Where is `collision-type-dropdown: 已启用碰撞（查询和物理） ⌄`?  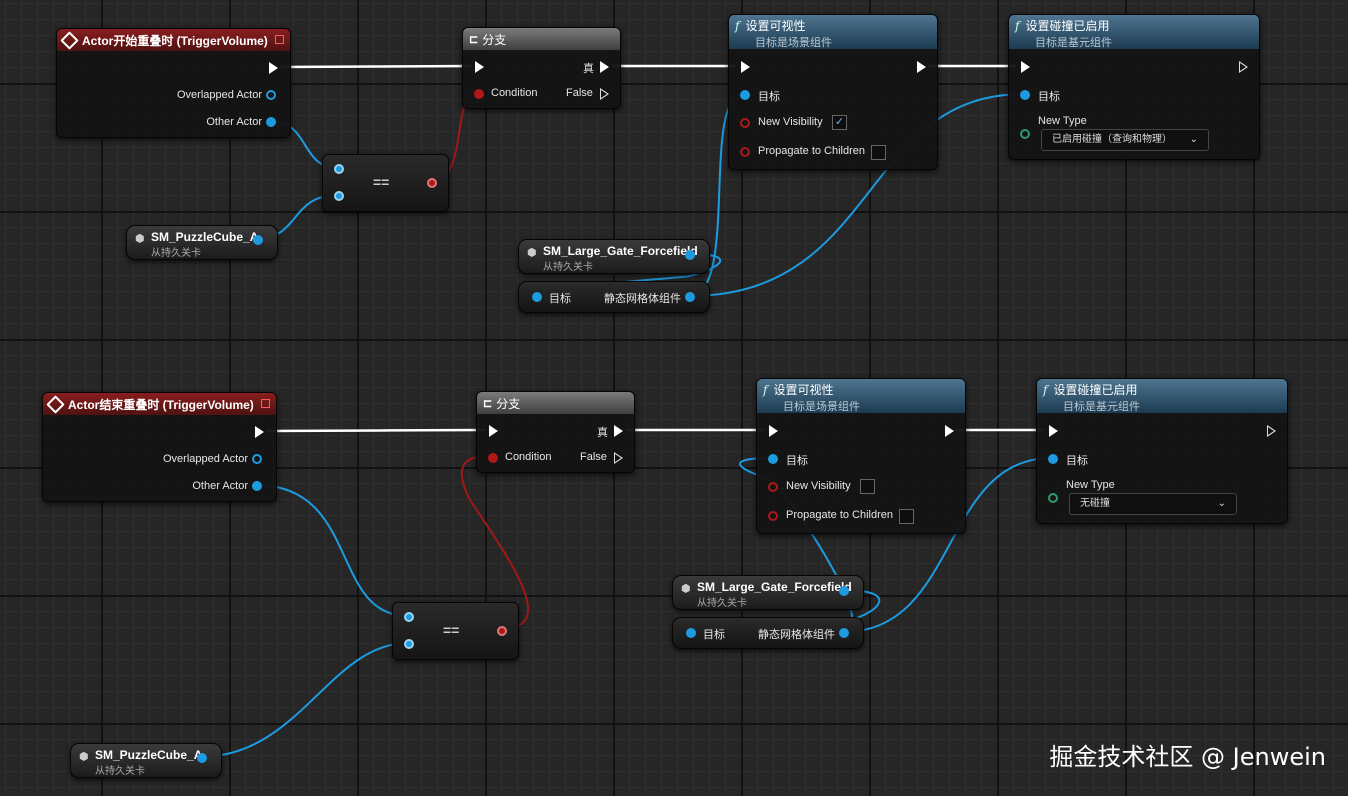
collision-type-dropdown: 已启用碰撞（查询和物理） ⌄ is located at coordinates (1125, 140).